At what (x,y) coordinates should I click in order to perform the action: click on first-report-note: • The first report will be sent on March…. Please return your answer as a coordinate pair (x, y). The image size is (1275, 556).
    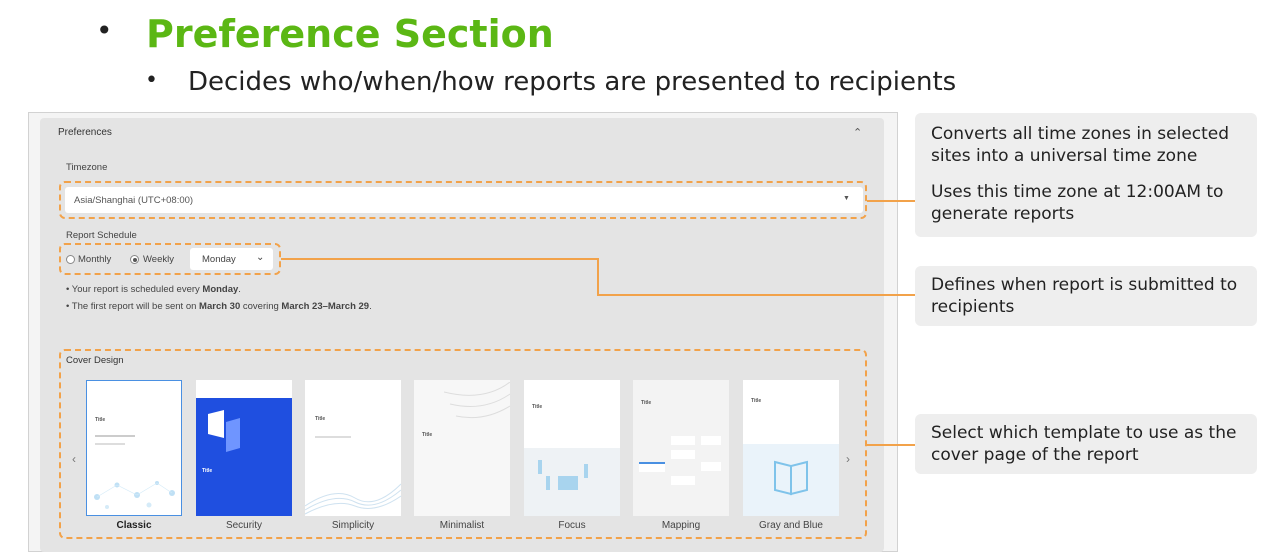
    Looking at the image, I should click on (219, 306).